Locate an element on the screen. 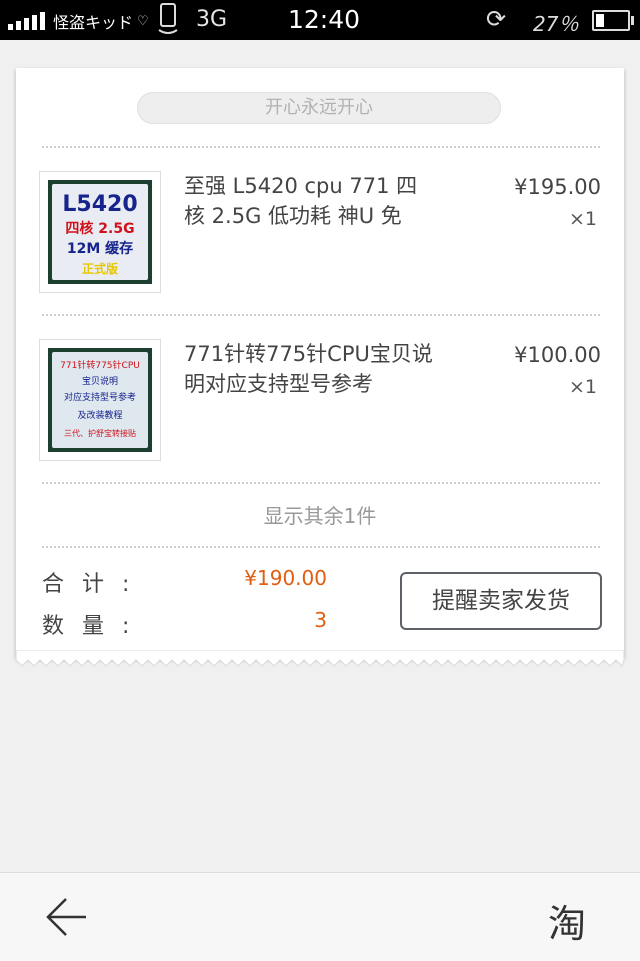 Image resolution: width=640 pixels, height=961 pixels. thumb-line: 12M 缓存 is located at coordinates (100, 249).